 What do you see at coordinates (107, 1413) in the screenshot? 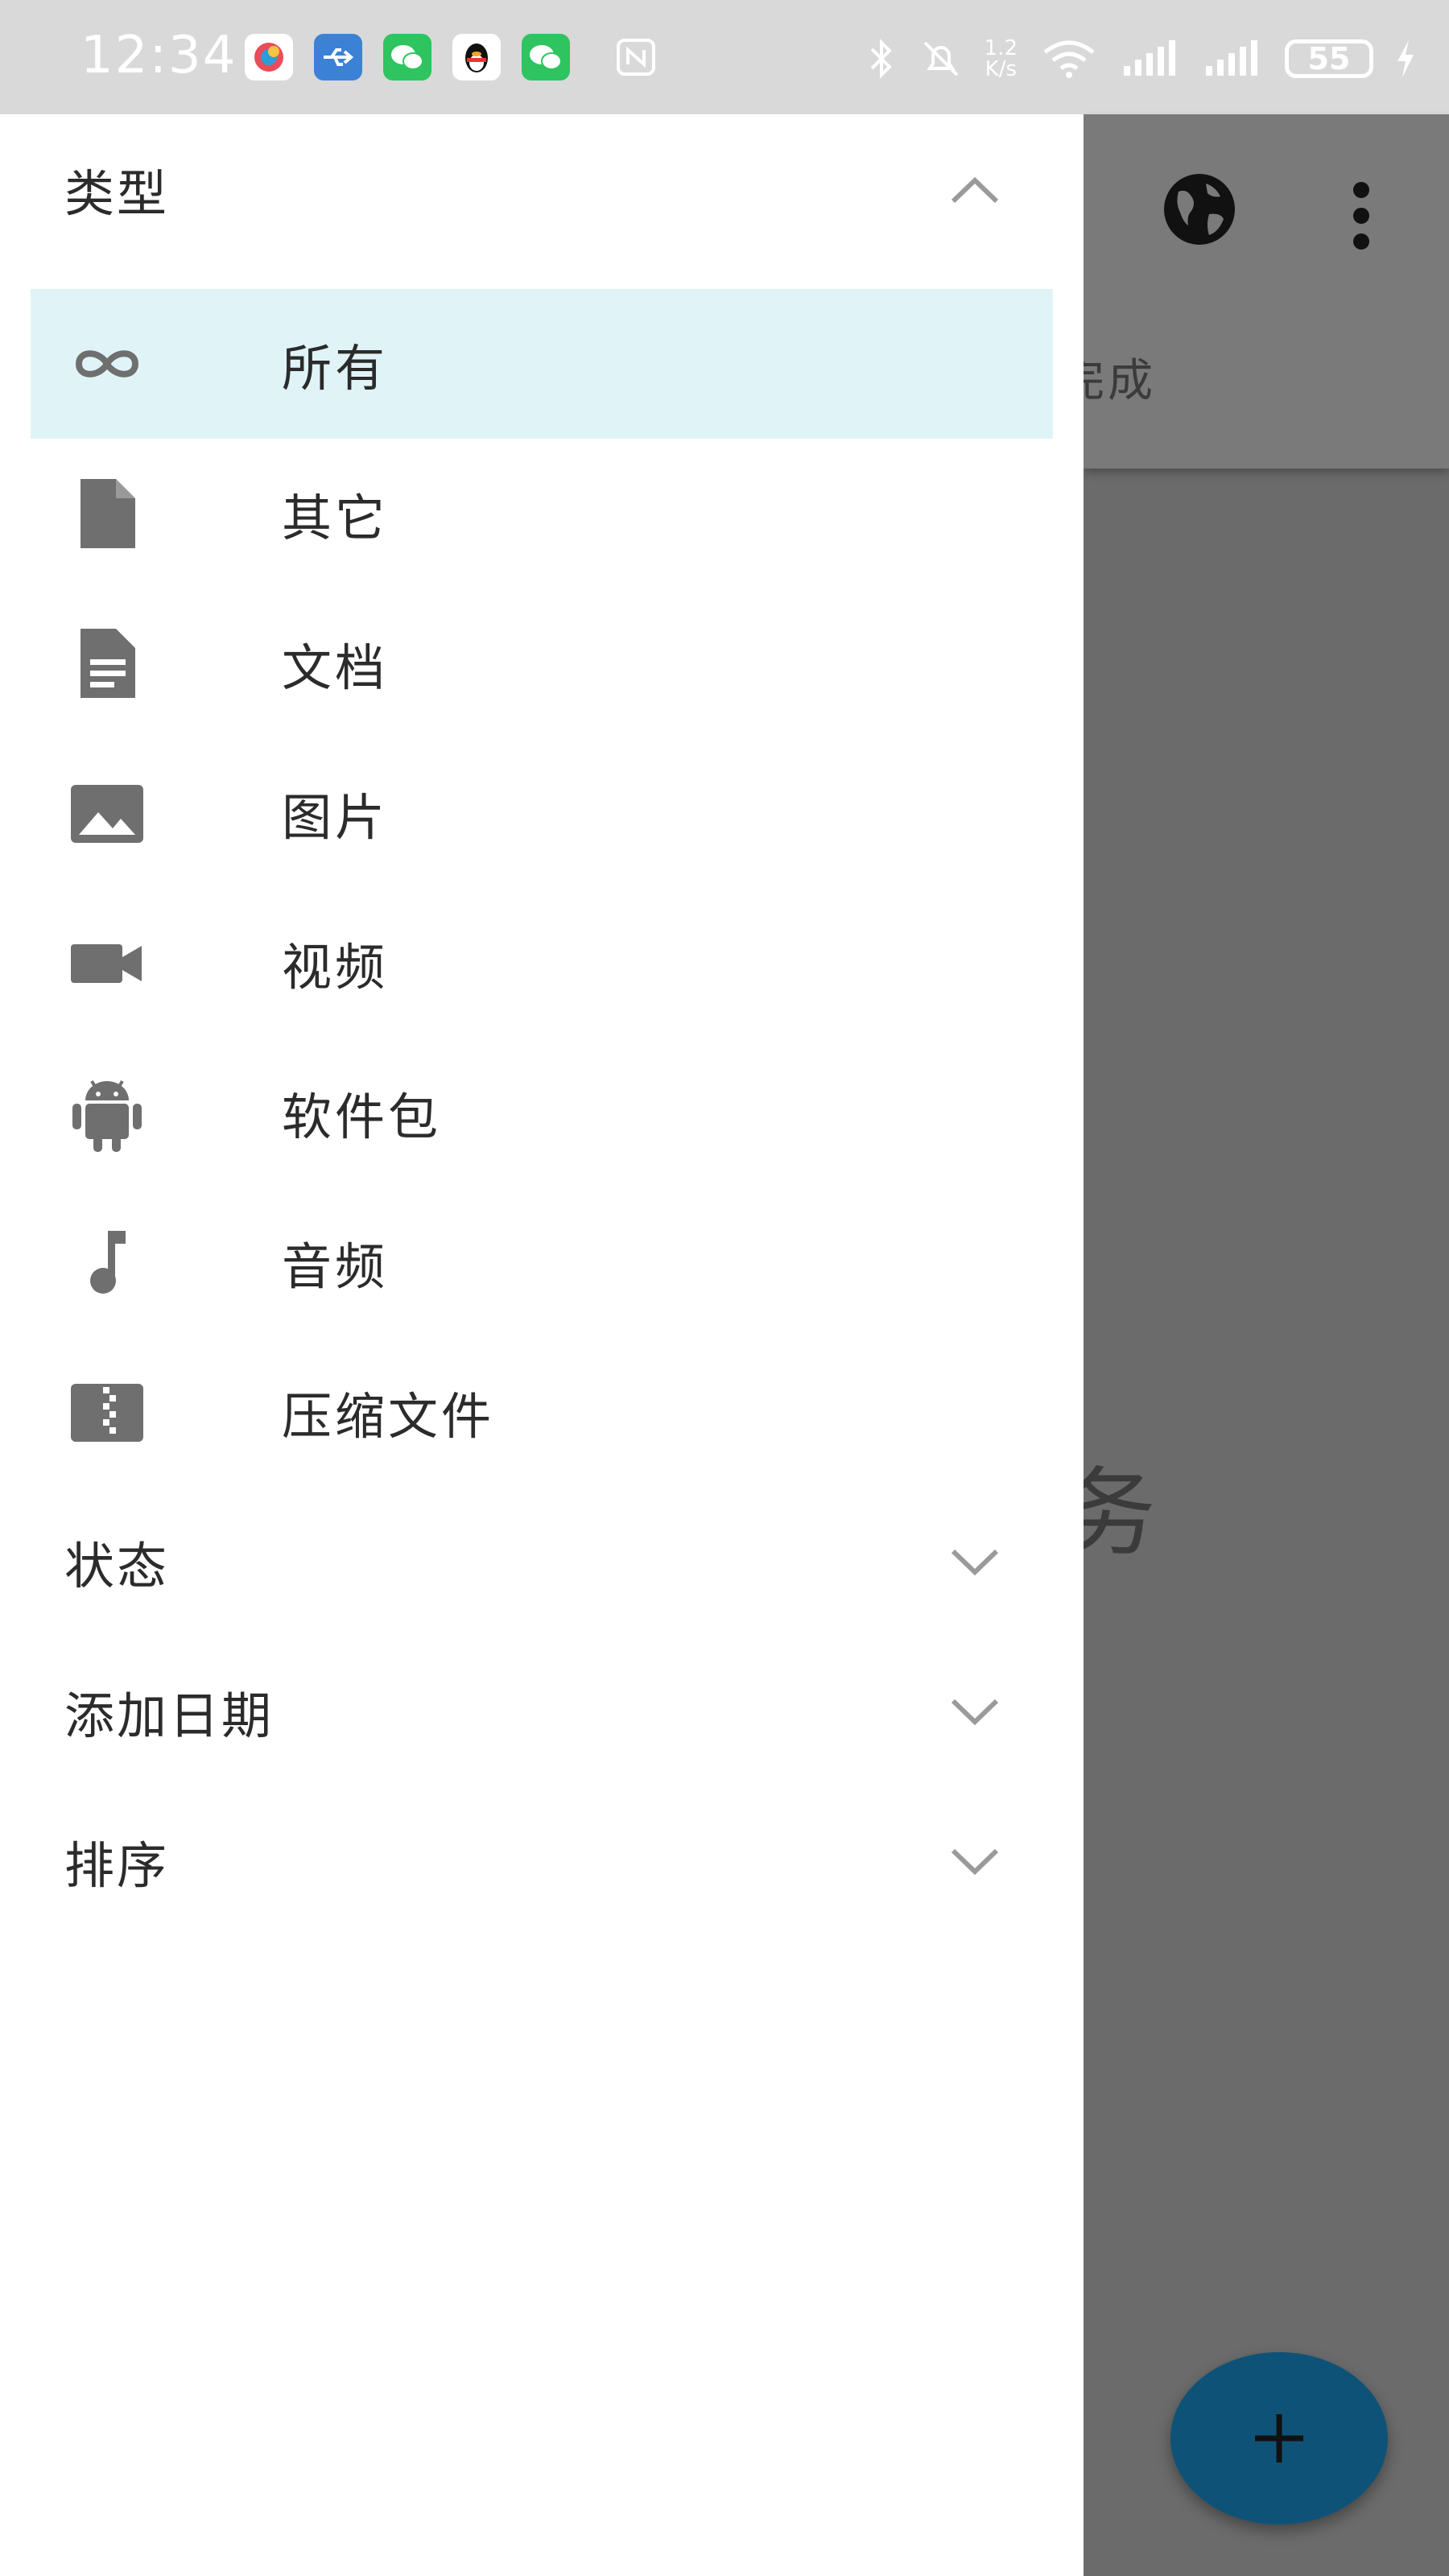
I see `archive-icon` at bounding box center [107, 1413].